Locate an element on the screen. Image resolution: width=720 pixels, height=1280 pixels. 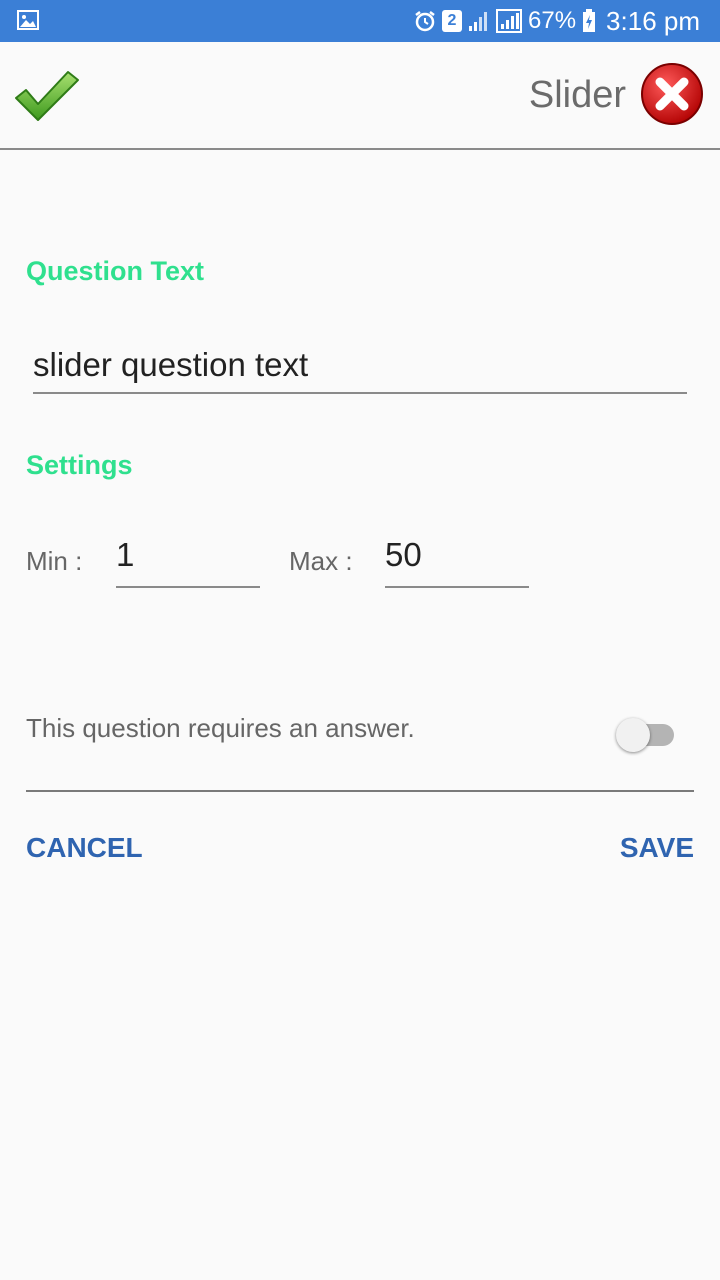
required-label: This question requires an answer. is located at coordinates (220, 728).